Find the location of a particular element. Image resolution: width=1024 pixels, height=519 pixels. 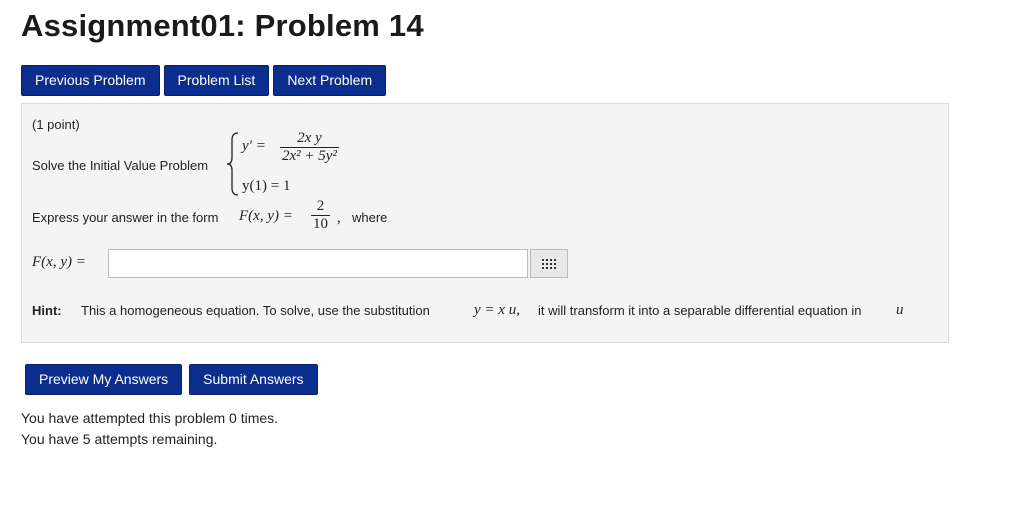

preview-answers-button: Preview My Answers is located at coordinates (104, 379).